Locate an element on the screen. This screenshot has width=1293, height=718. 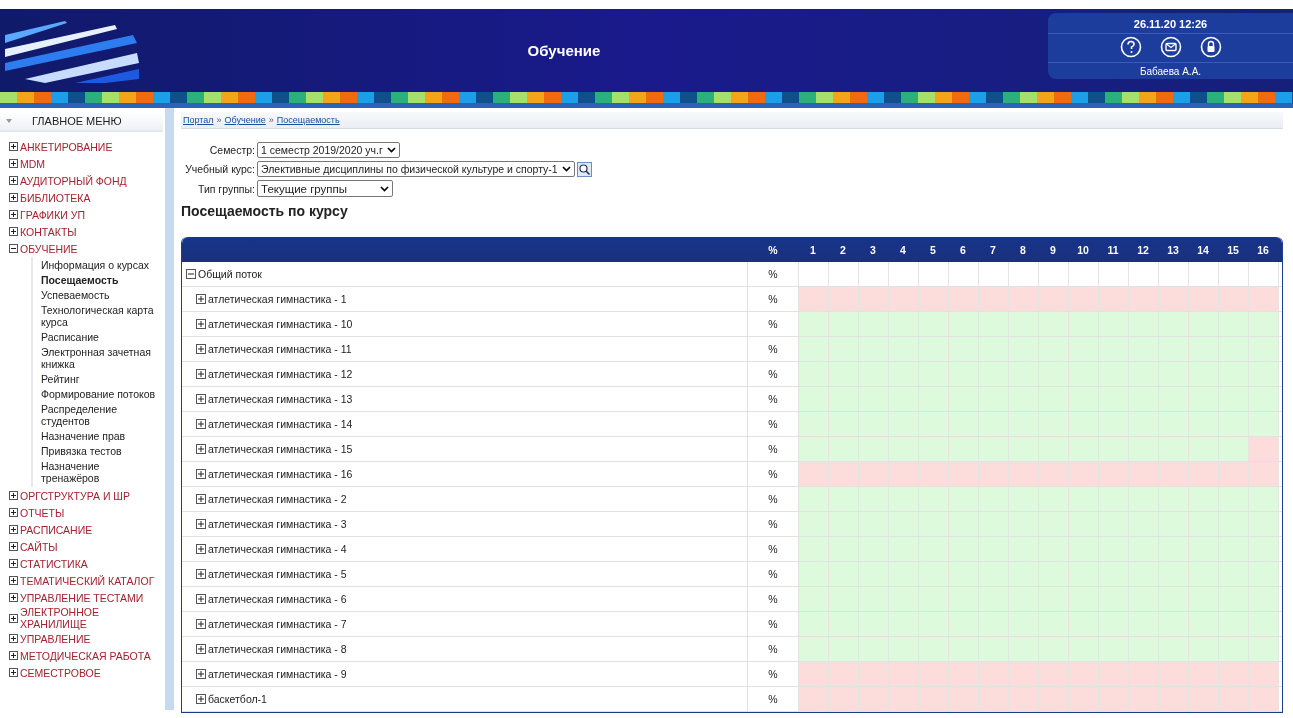
submenu-item: Распределение студентов is located at coordinates (100, 414).